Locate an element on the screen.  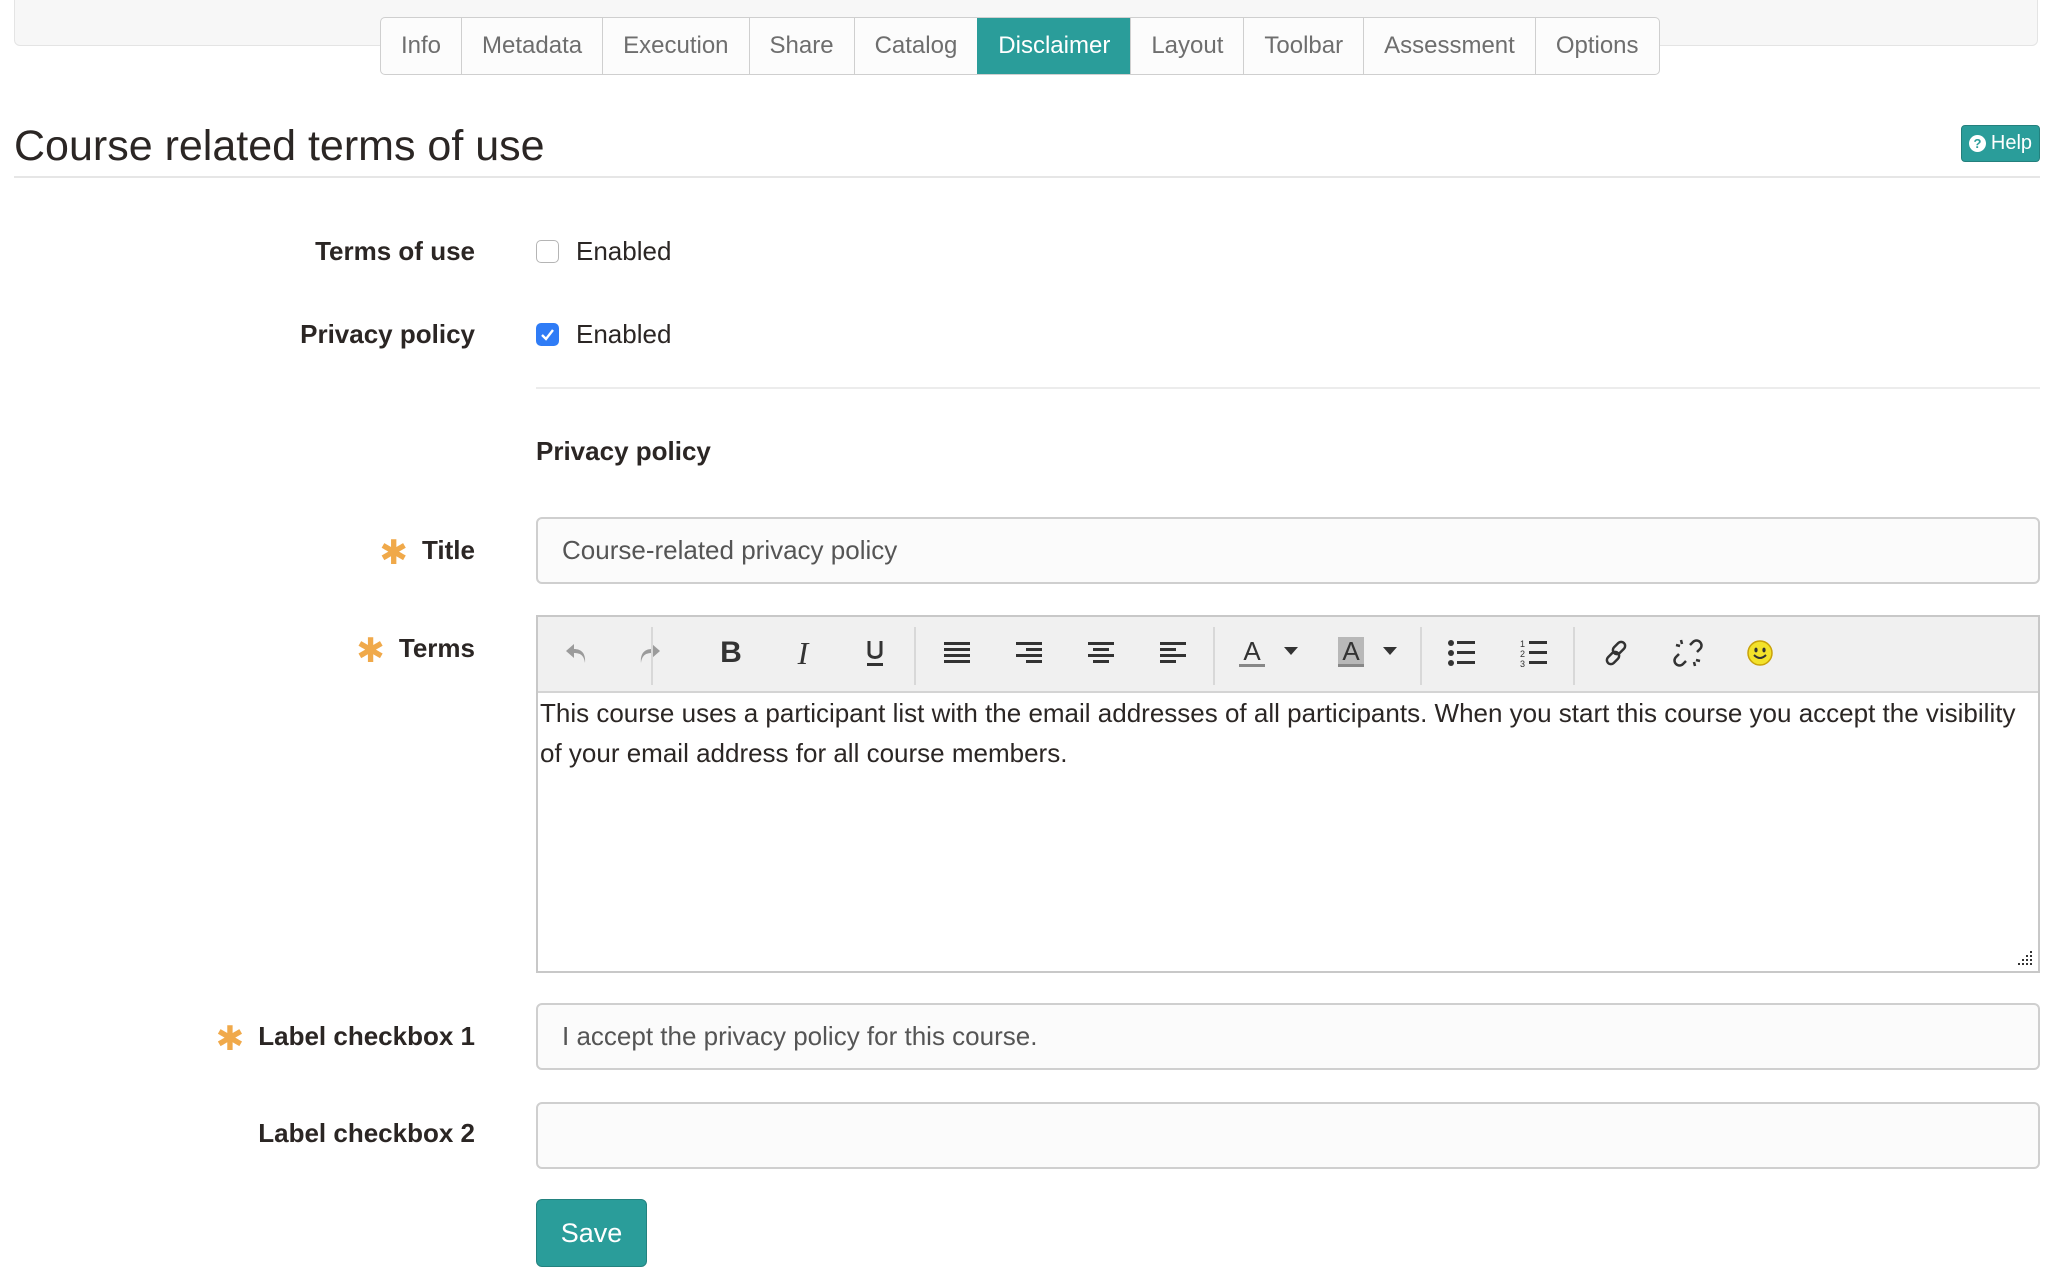
link-icon is located at coordinates (1616, 653).